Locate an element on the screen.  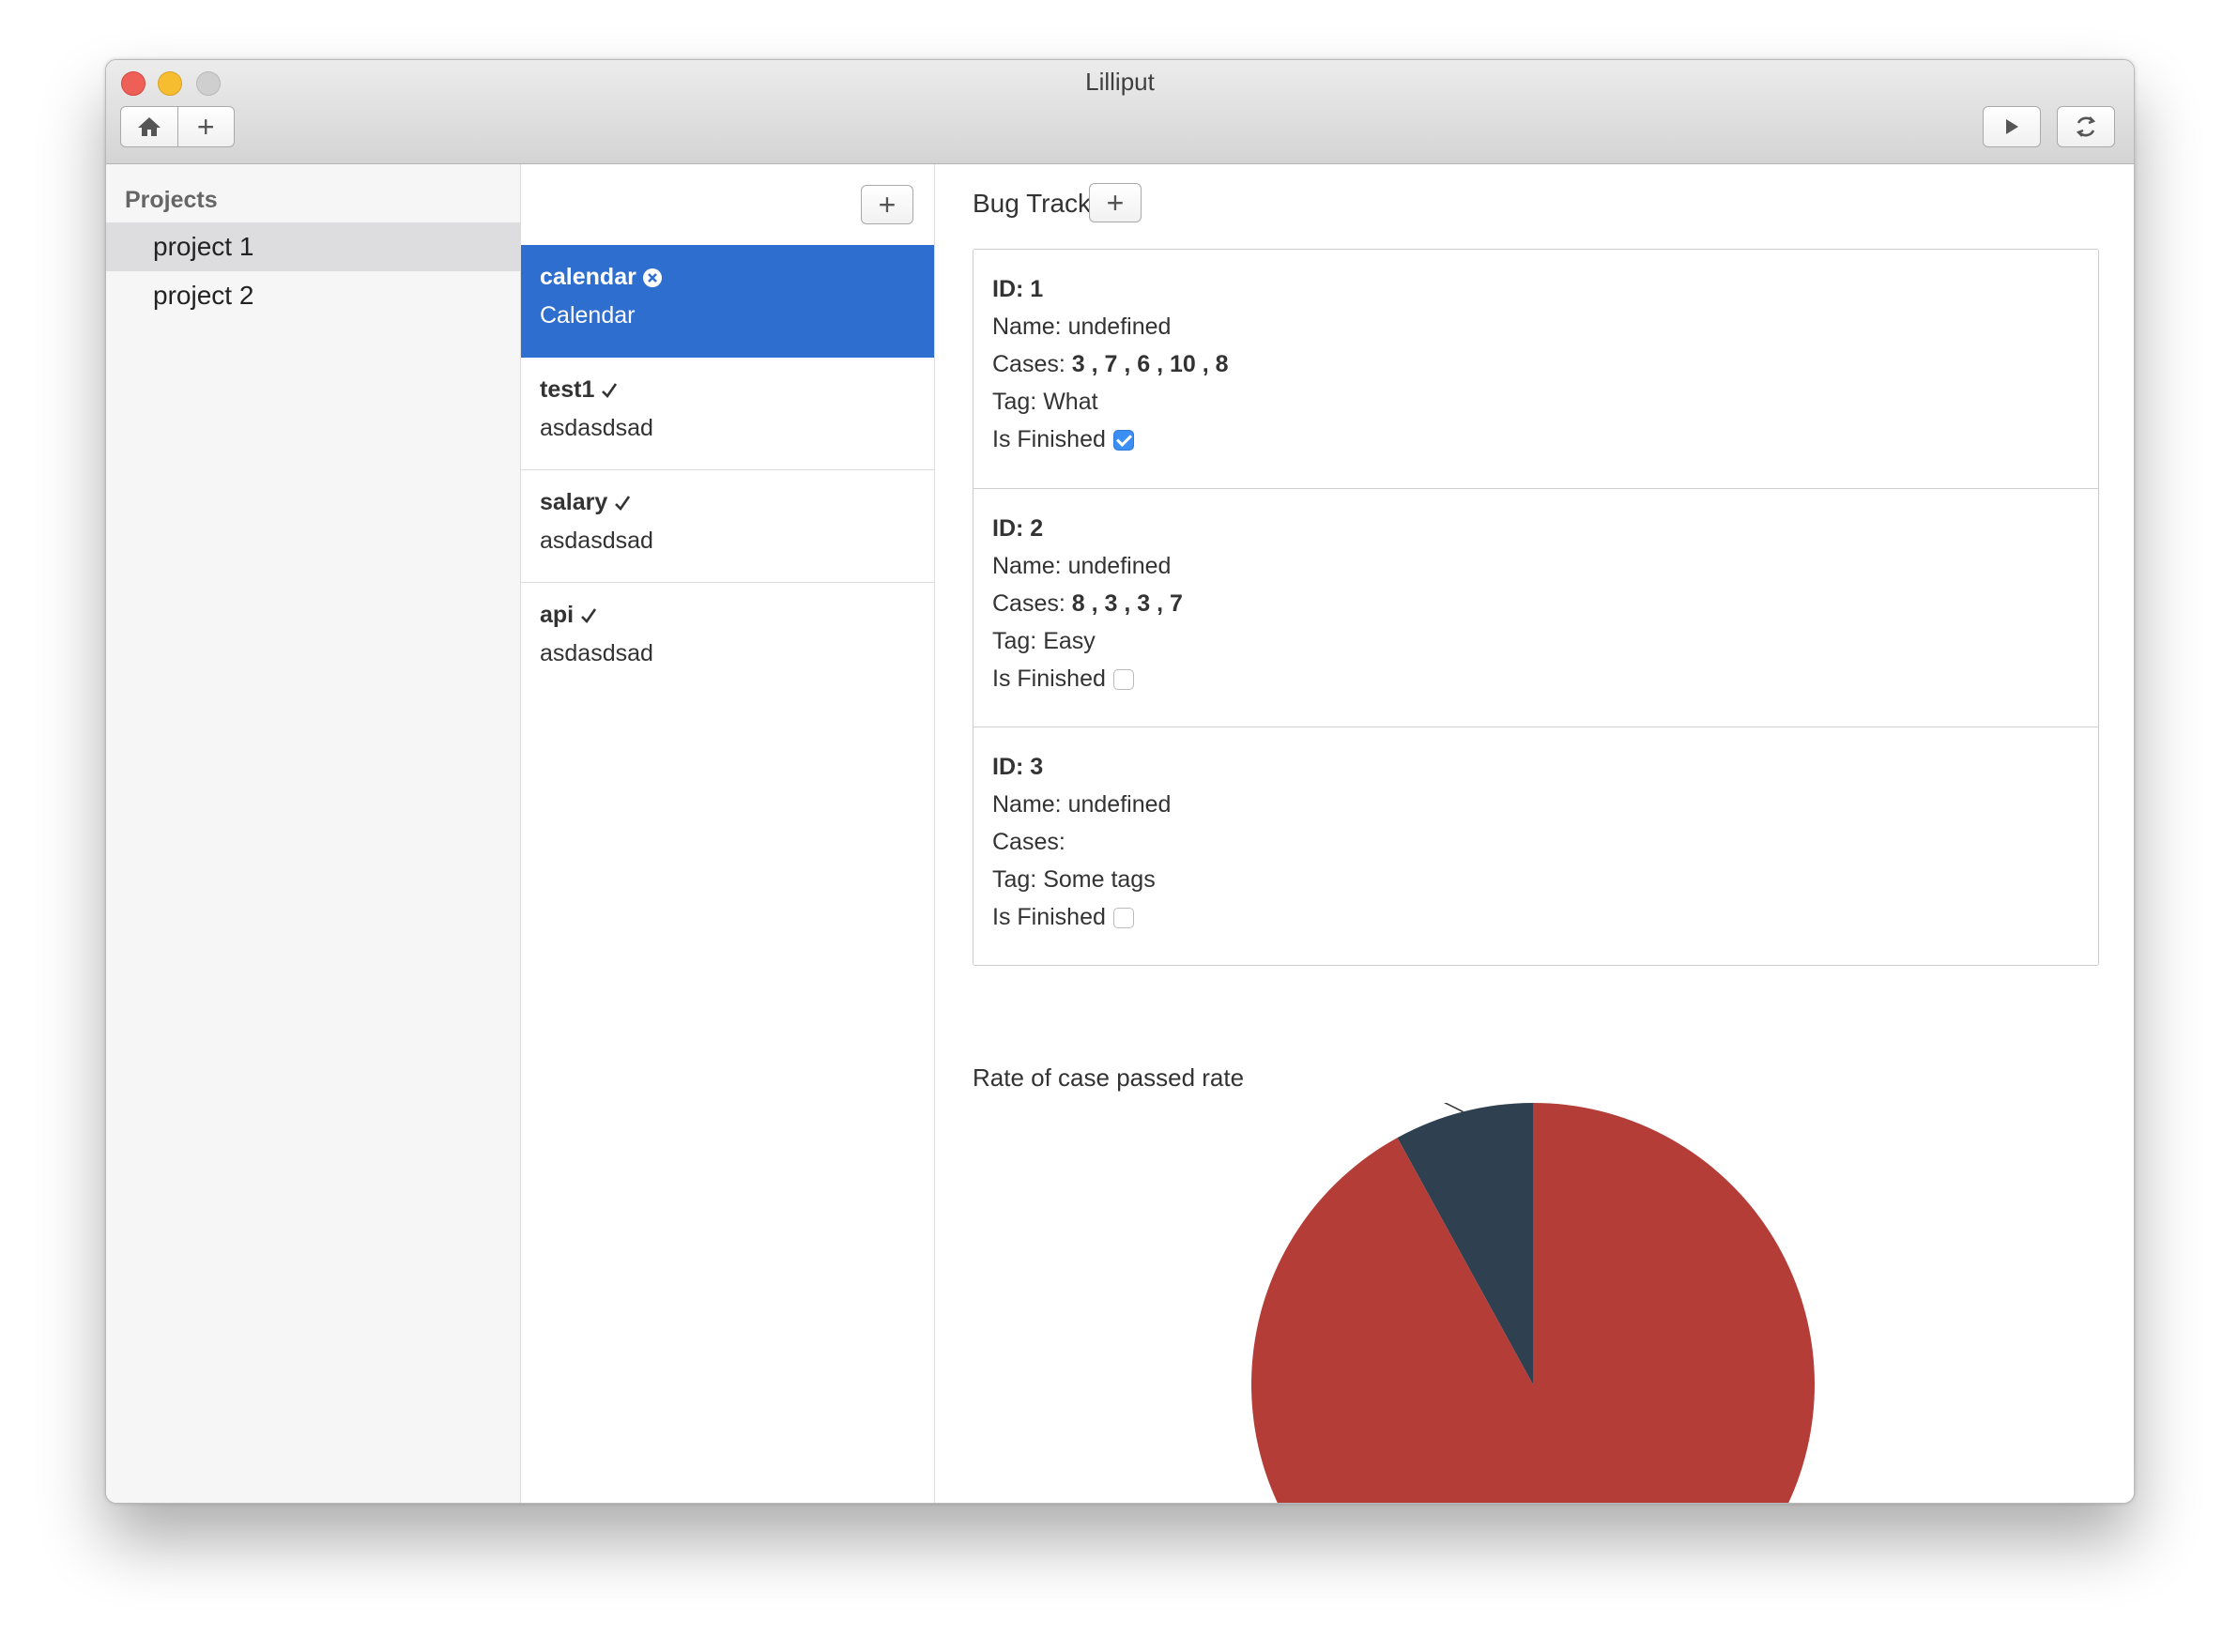
pass-rate-pie-chart: Not-pass is located at coordinates (1533, 1303).